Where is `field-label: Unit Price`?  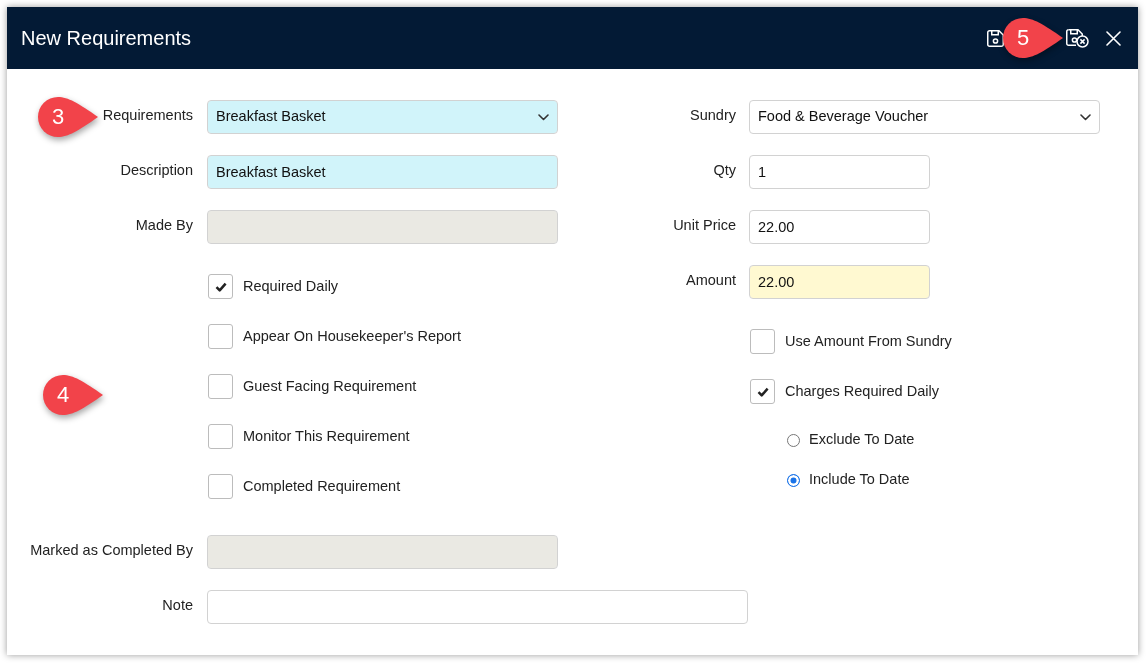
field-label: Unit Price is located at coordinates (704, 225).